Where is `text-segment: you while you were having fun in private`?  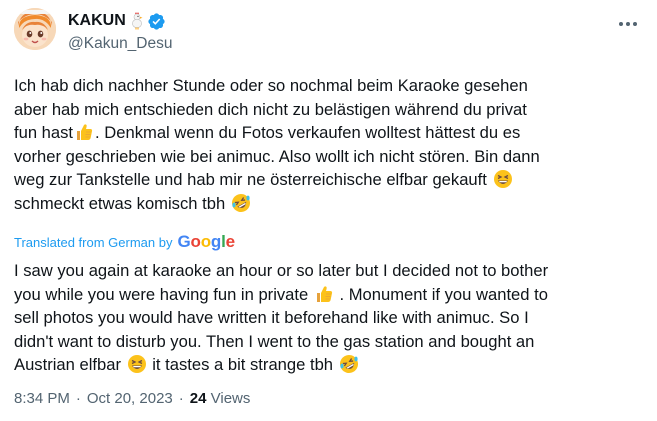 text-segment: you while you were having fun in private is located at coordinates (161, 294).